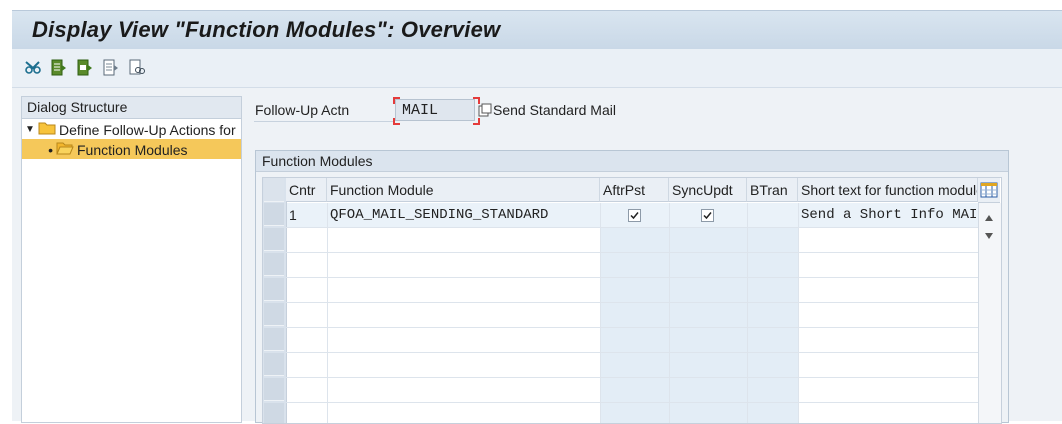 The height and width of the screenshot is (424, 1062). I want to click on column-bg-syncupdt, so click(708, 313).